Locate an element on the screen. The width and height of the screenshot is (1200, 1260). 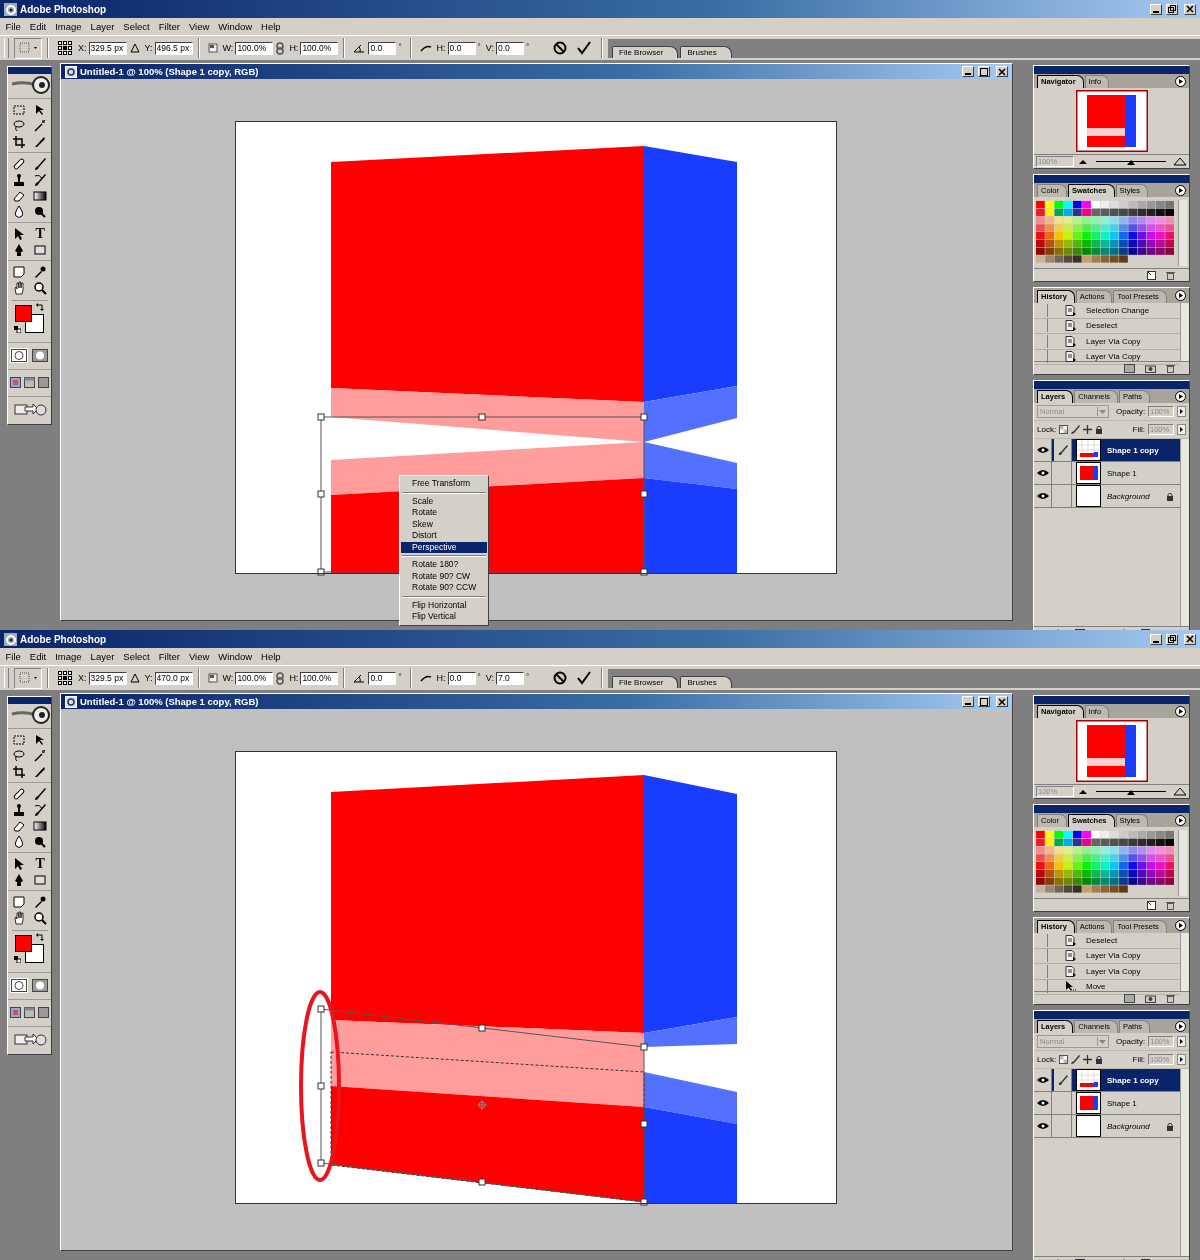
lasso-icon is located at coordinates (18, 756).